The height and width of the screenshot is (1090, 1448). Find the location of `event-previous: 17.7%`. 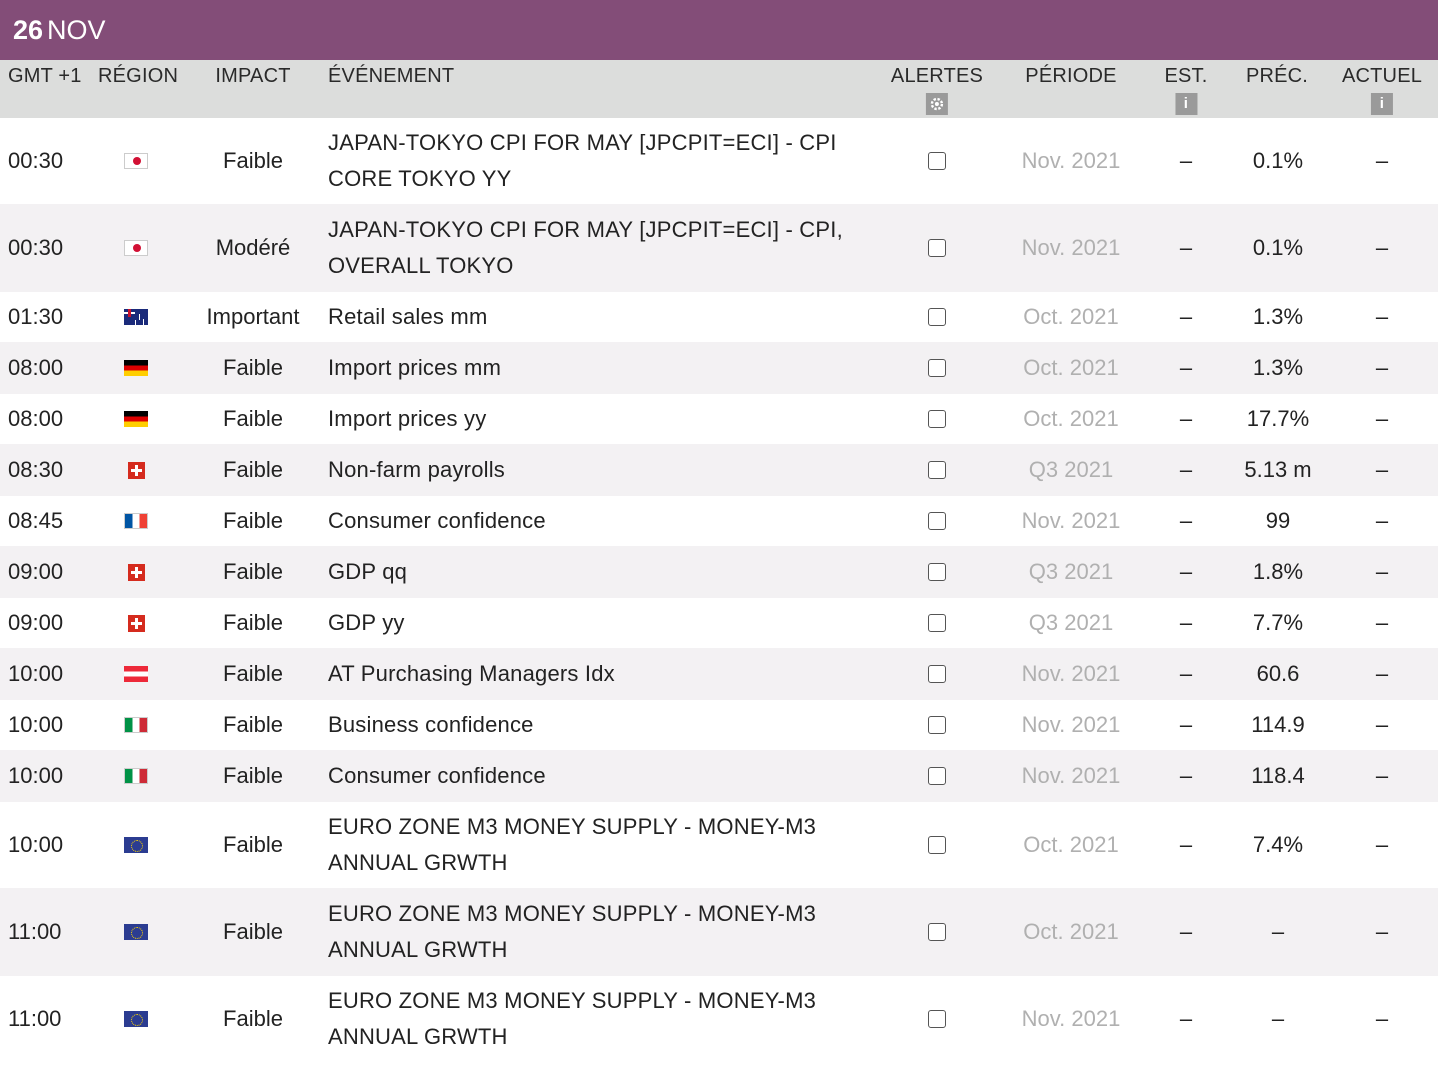

event-previous: 17.7% is located at coordinates (1278, 418).